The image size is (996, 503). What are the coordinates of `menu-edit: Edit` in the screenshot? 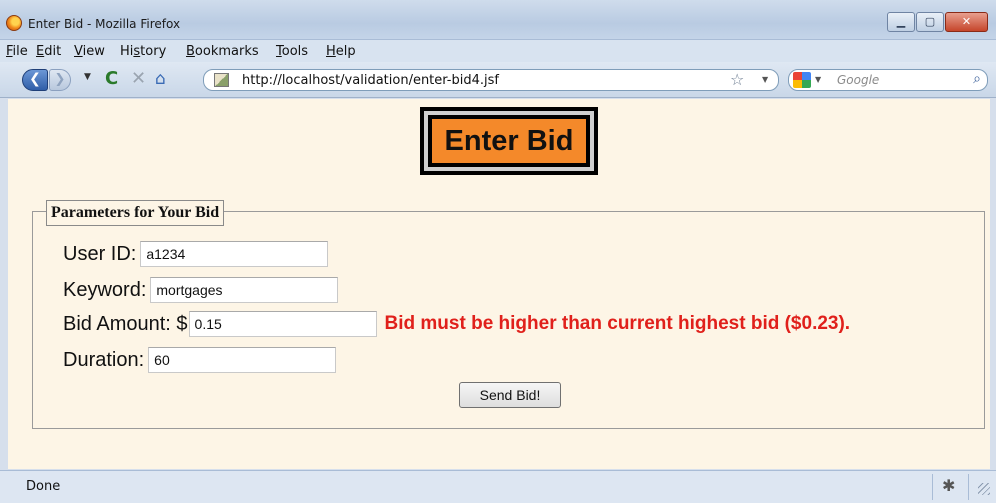 It's located at (48, 51).